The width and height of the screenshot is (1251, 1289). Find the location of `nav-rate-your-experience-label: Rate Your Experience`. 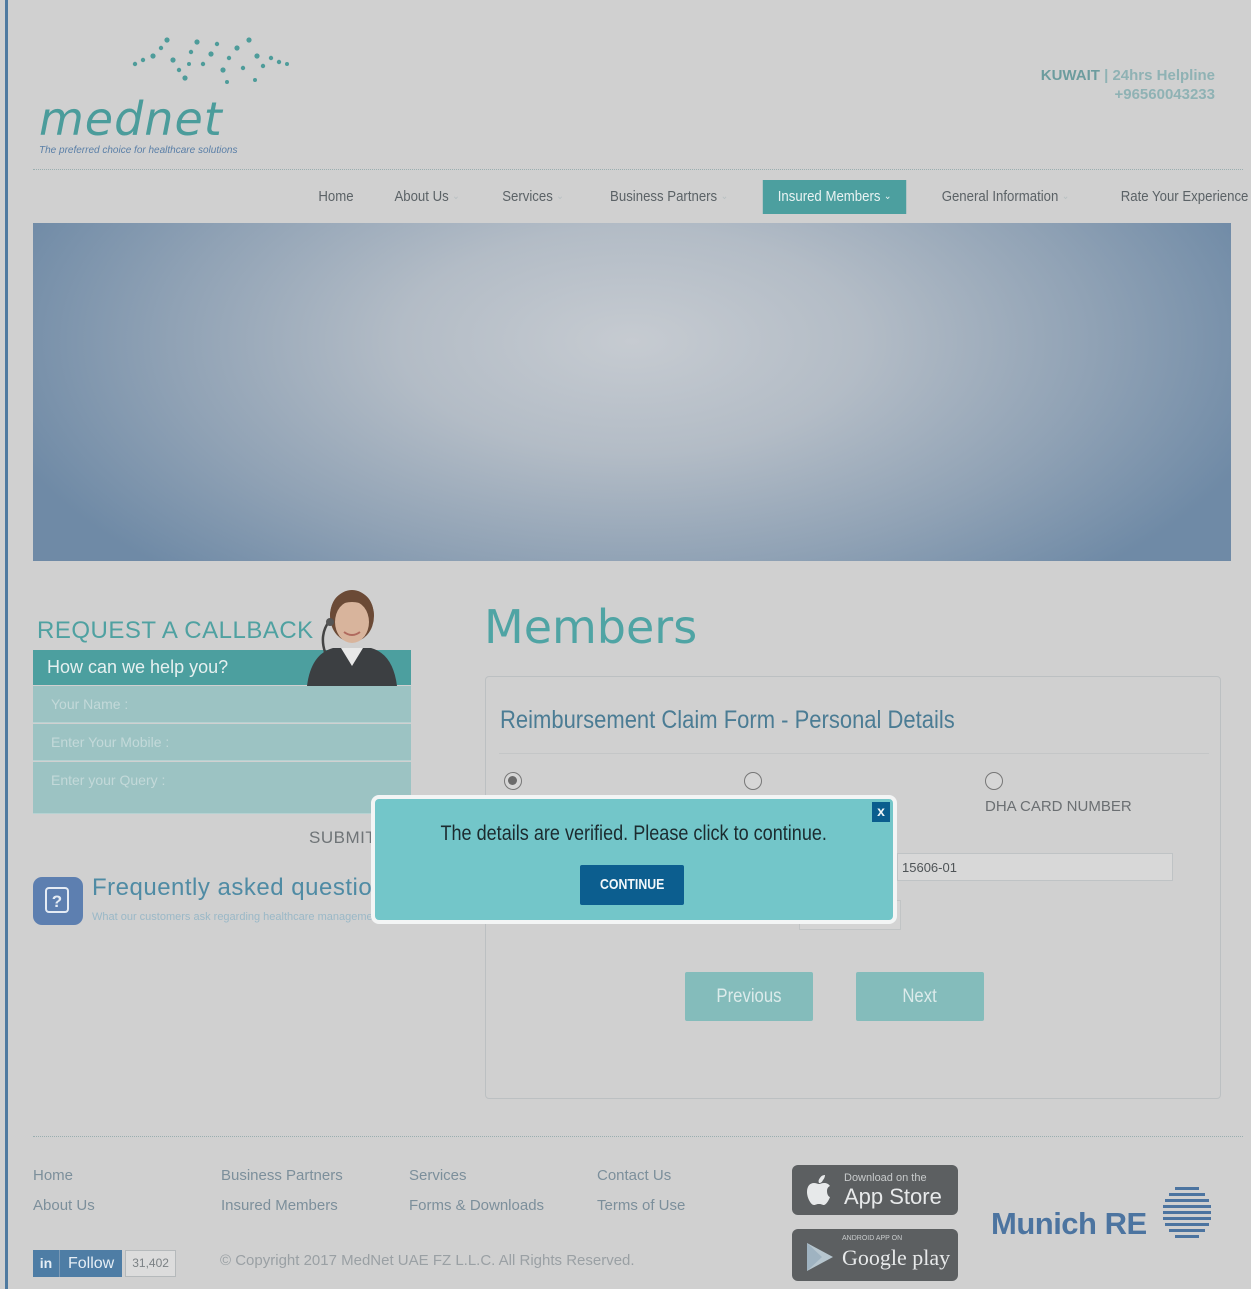

nav-rate-your-experience-label: Rate Your Experience is located at coordinates (1184, 196).